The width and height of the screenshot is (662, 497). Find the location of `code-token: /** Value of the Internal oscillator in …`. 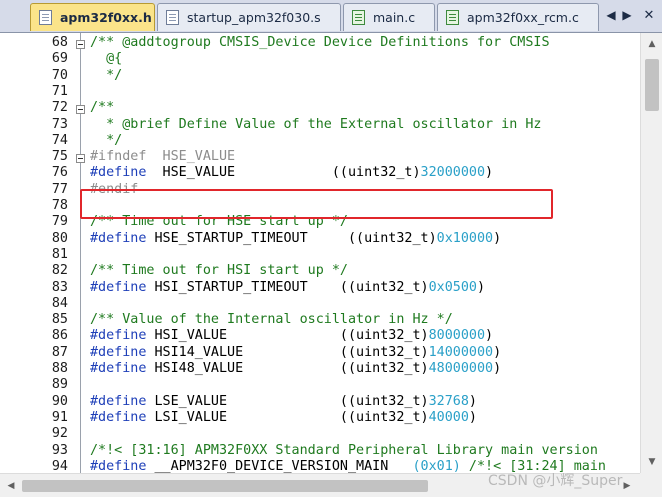

code-token: /** Value of the Internal oscillator in … is located at coordinates (271, 320).